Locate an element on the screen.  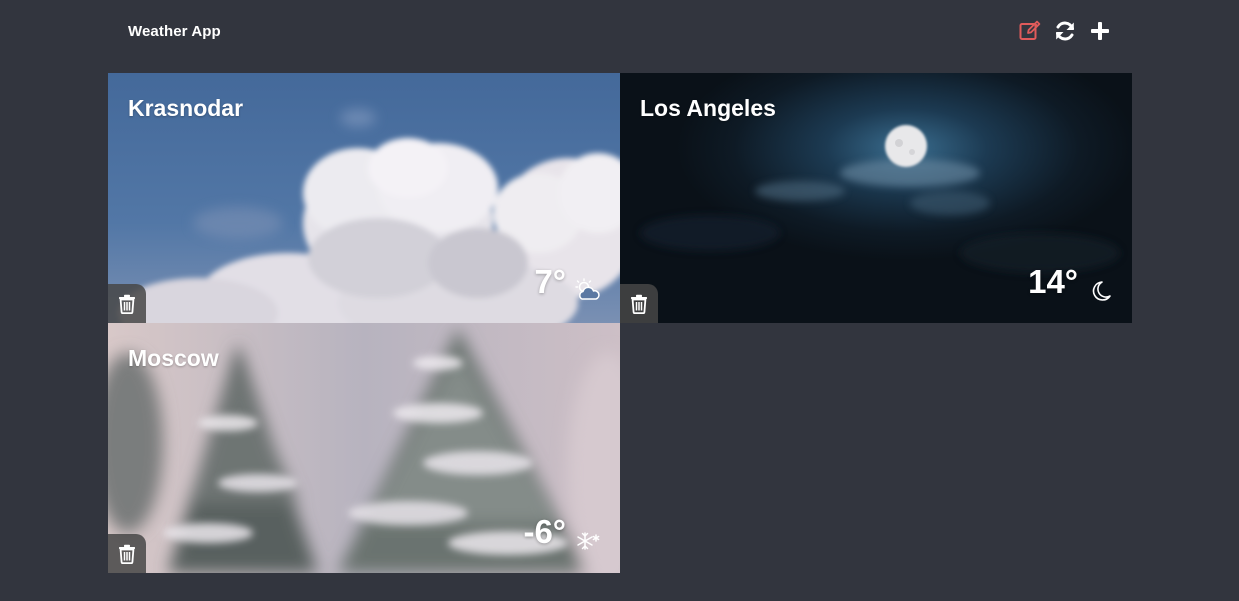
city-name: Moscow is located at coordinates (173, 358).